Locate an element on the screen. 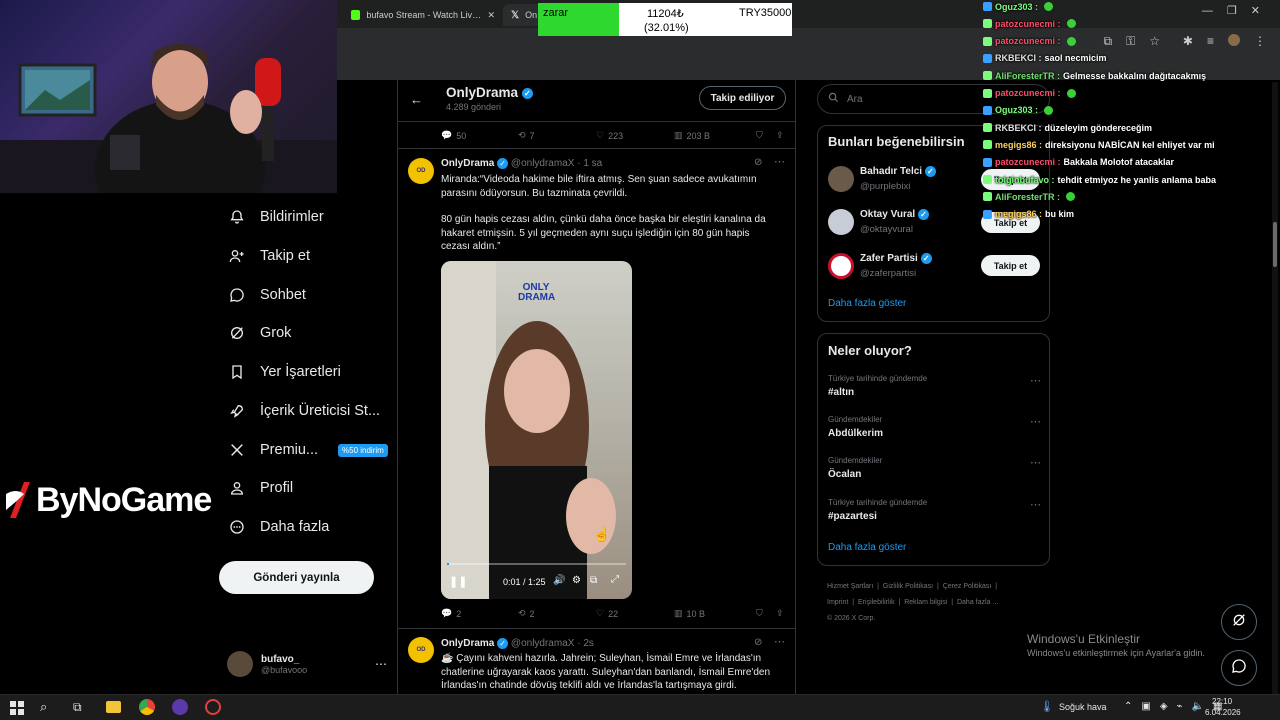 The width and height of the screenshot is (1280, 720). tab-kick: bufavo Stream - Watch Live on ✕ is located at coordinates (422, 15).